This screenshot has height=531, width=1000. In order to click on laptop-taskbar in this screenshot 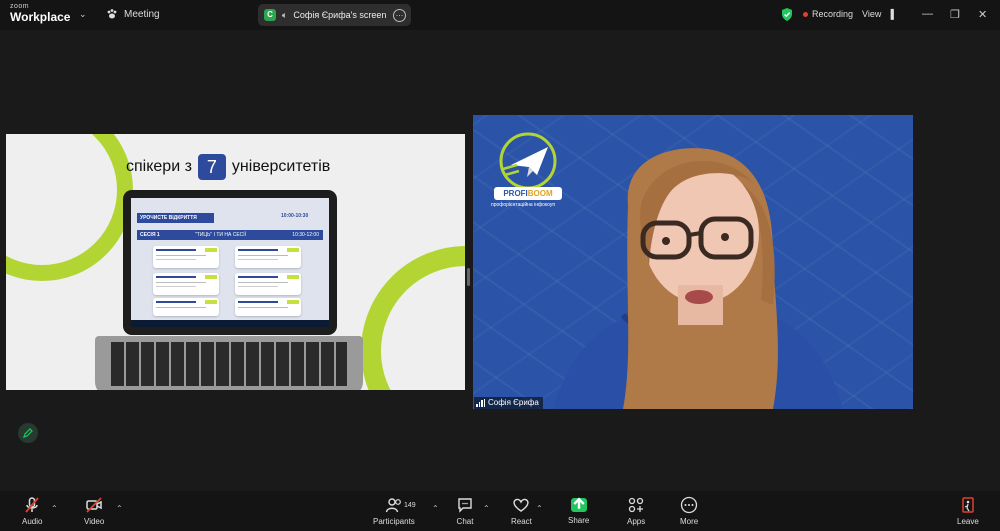, I will do `click(230, 323)`.